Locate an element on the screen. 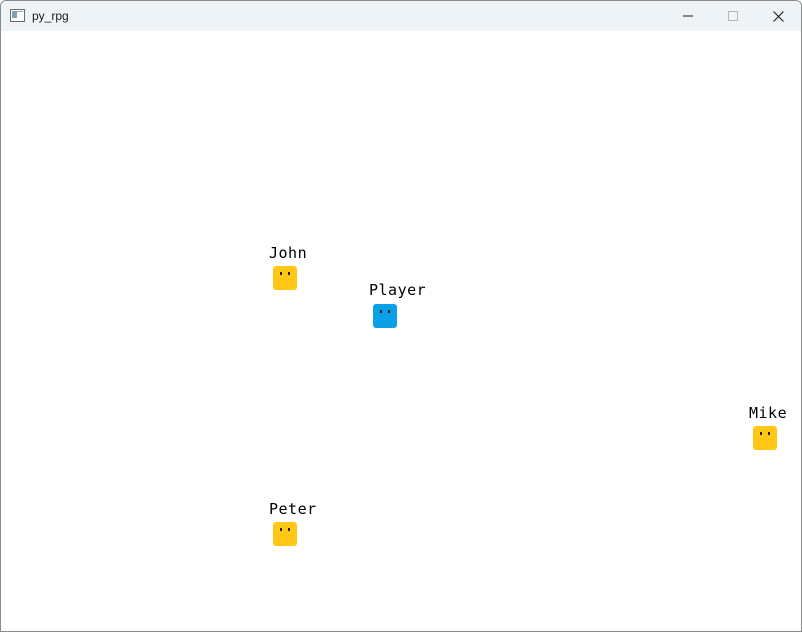  npc-mike-sprite is located at coordinates (765, 438).